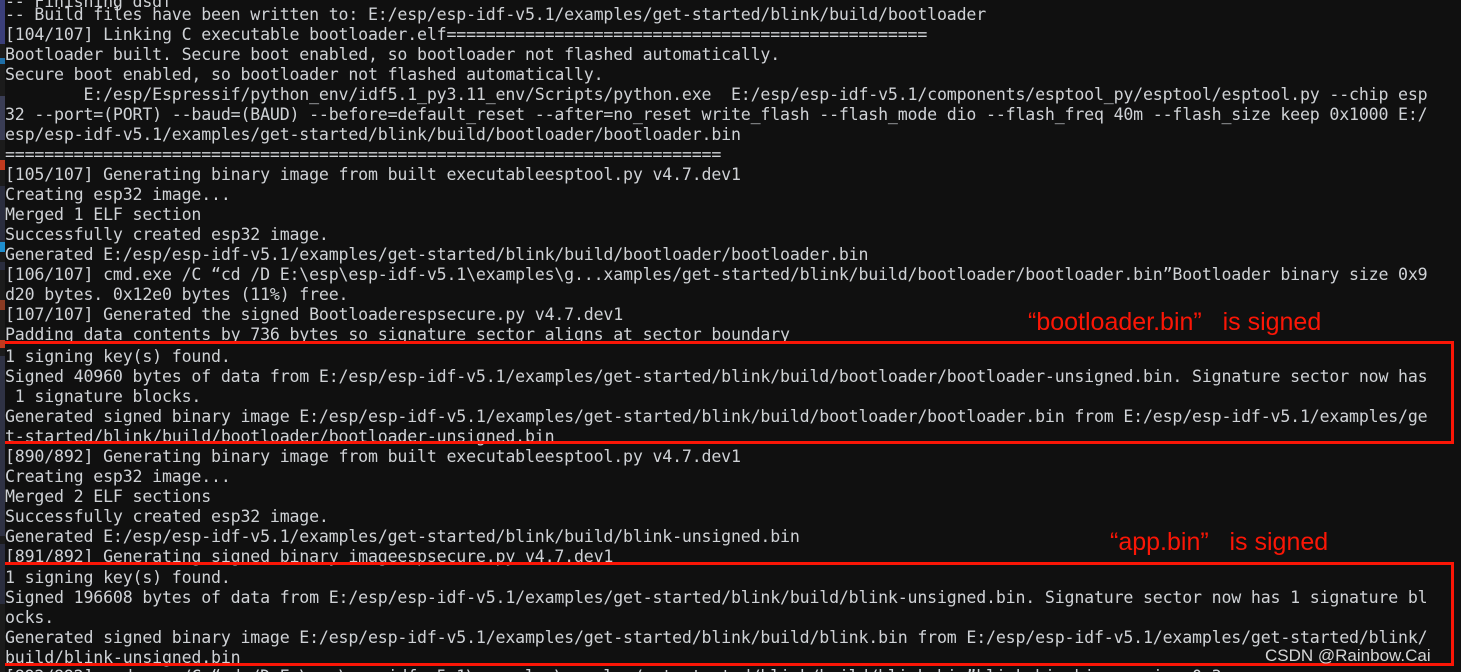 The height and width of the screenshot is (672, 1461). Describe the element at coordinates (103, 396) in the screenshot. I see `terminal-line: 1 signature blocks.` at that location.